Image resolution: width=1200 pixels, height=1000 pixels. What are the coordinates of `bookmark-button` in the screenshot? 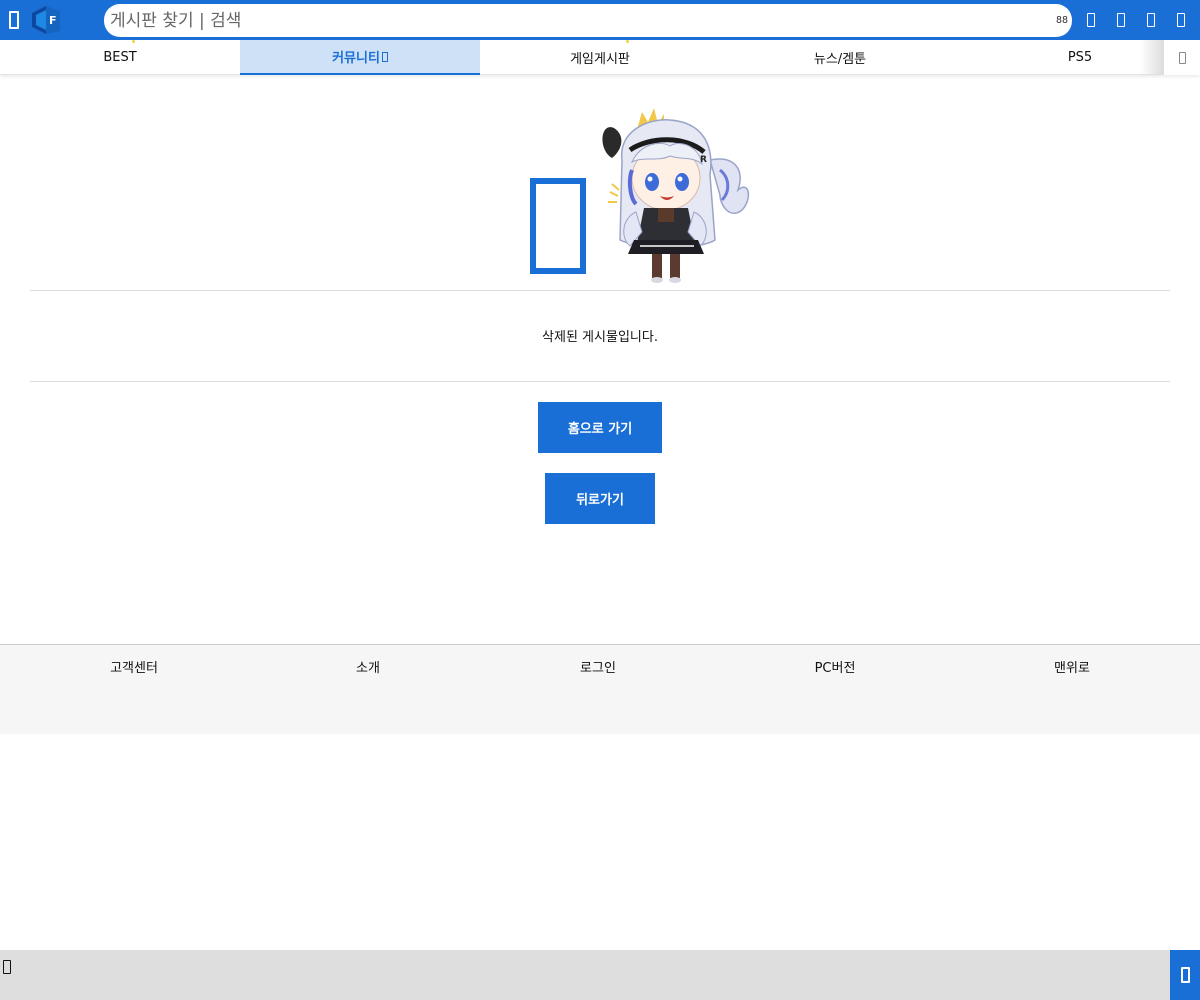 It's located at (1151, 20).